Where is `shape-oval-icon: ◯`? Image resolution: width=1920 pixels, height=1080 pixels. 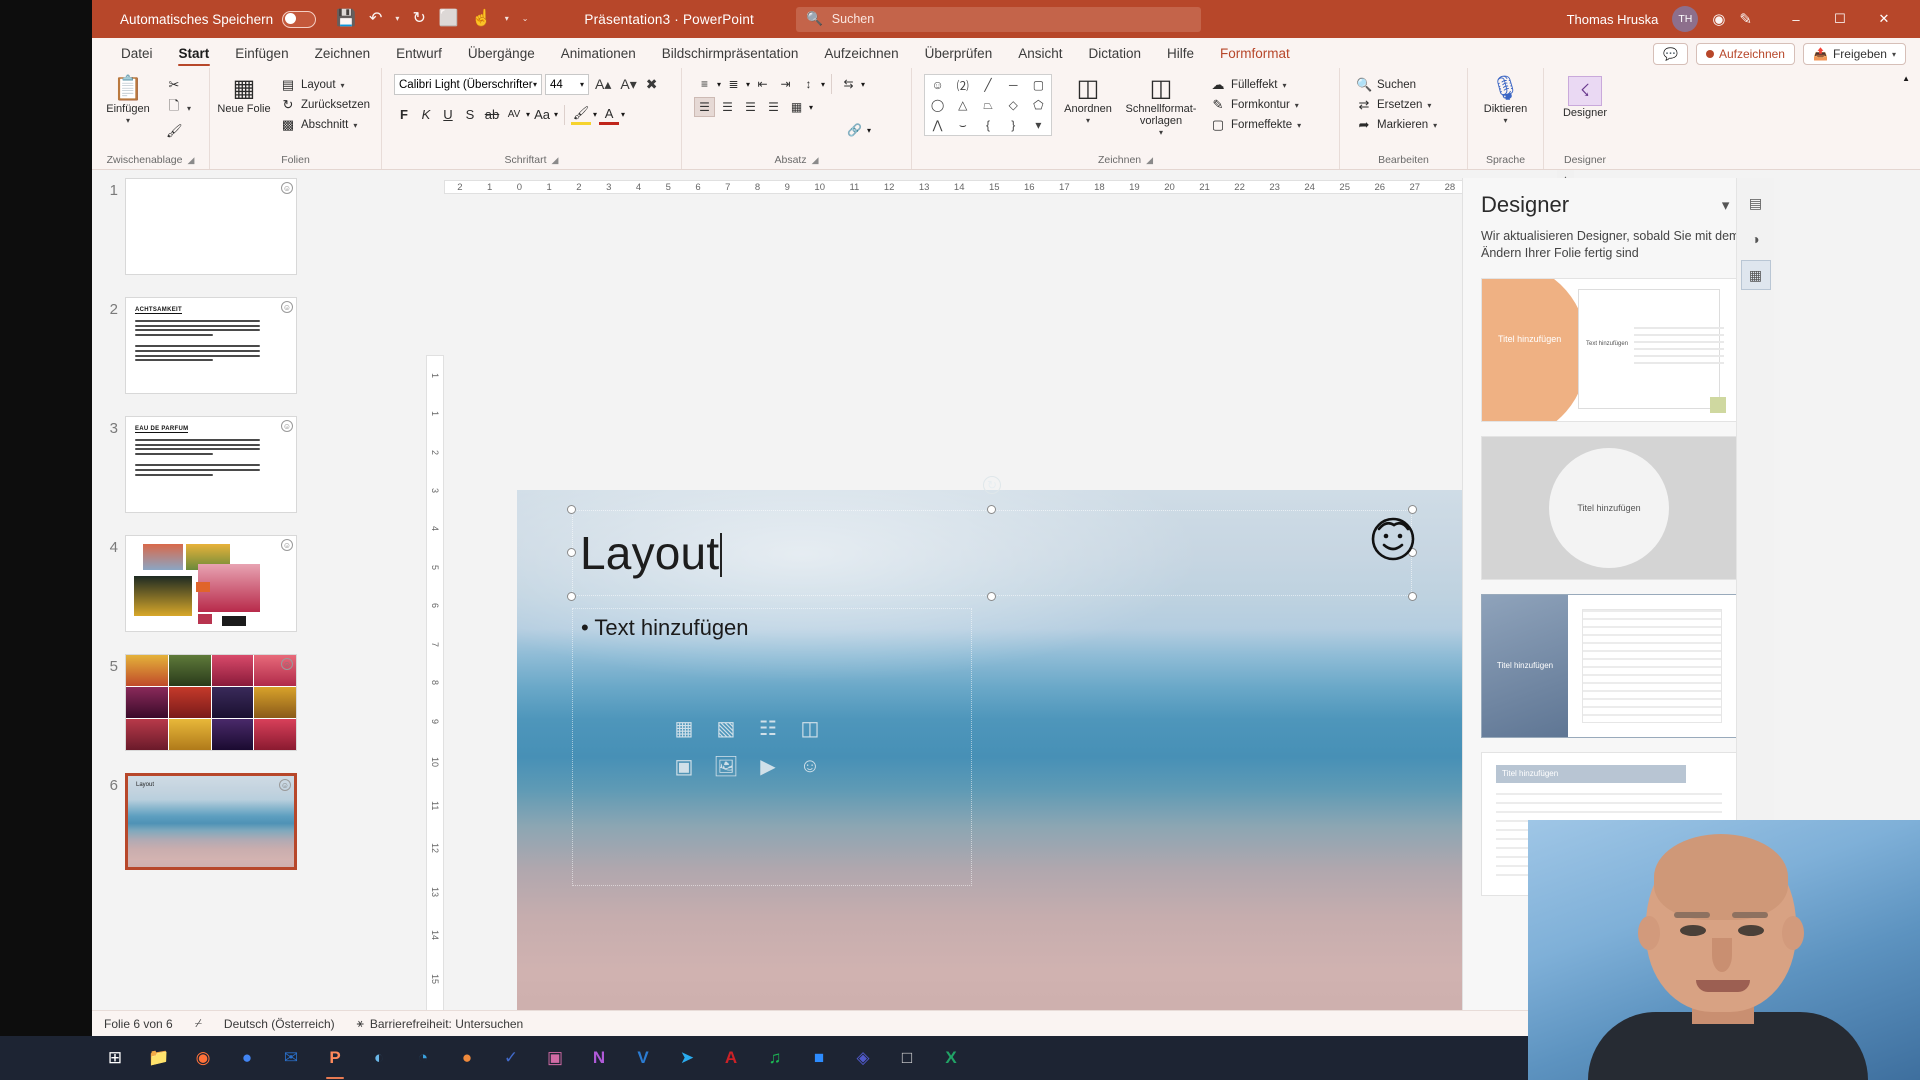
shape-oval-icon: ◯ is located at coordinates (937, 105).